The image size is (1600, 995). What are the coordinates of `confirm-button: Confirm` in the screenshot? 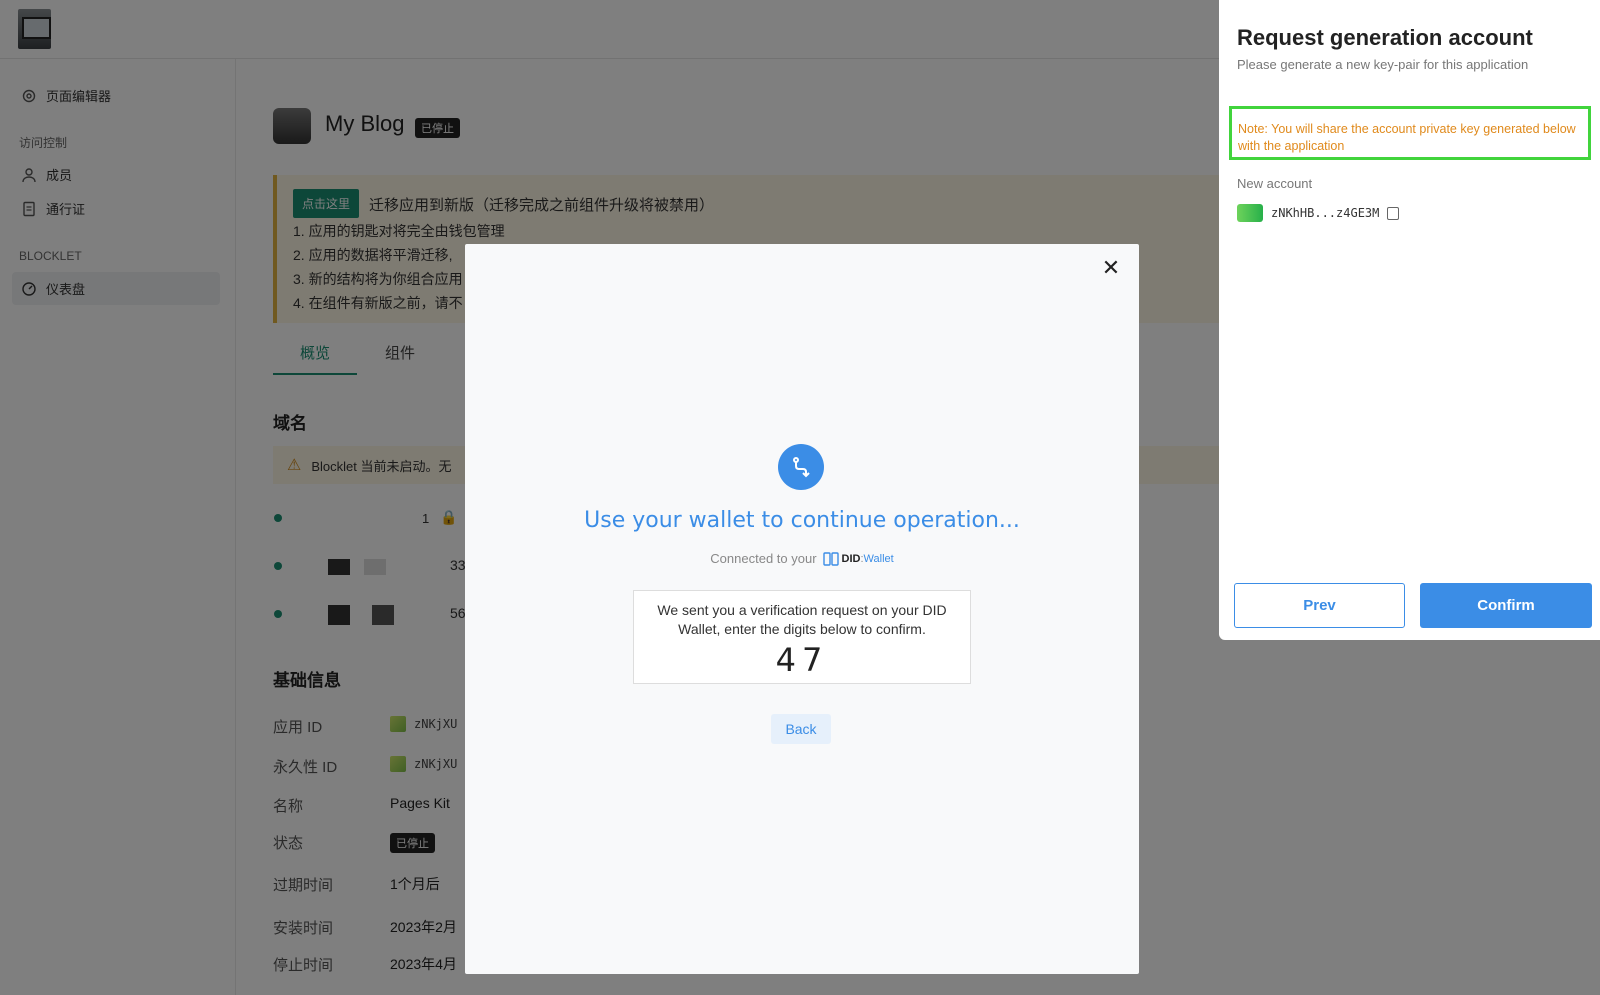 It's located at (1506, 605).